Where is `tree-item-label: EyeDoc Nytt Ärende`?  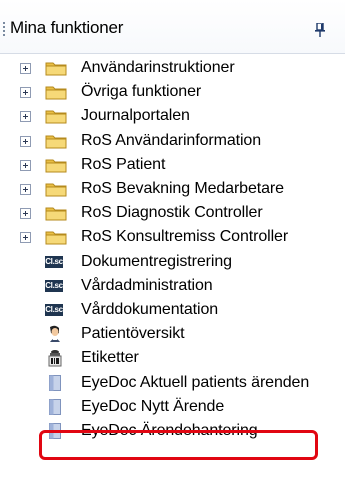
tree-item-label: EyeDoc Nytt Ärende is located at coordinates (153, 406).